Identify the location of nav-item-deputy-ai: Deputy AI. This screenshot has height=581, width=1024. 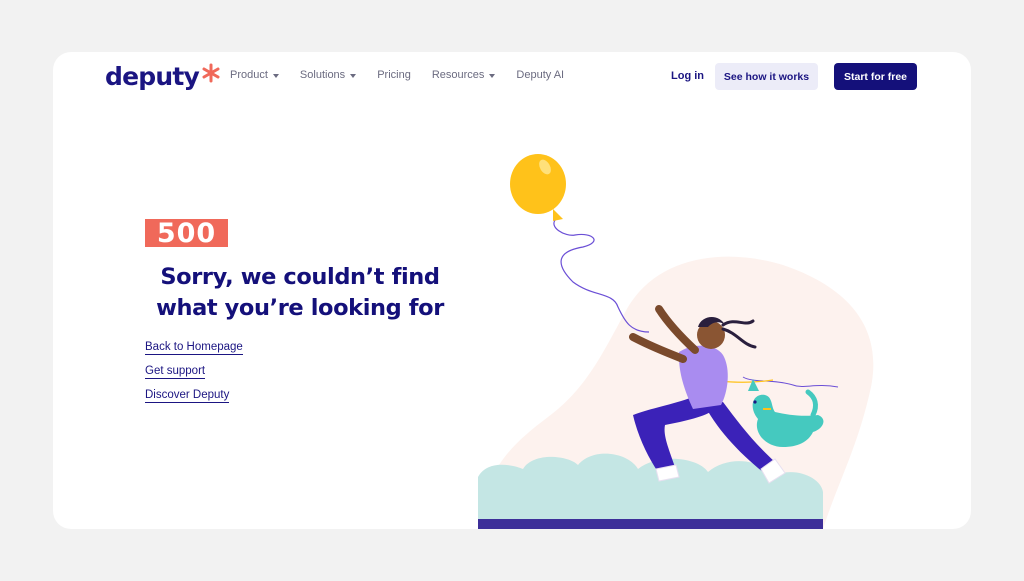
(540, 75).